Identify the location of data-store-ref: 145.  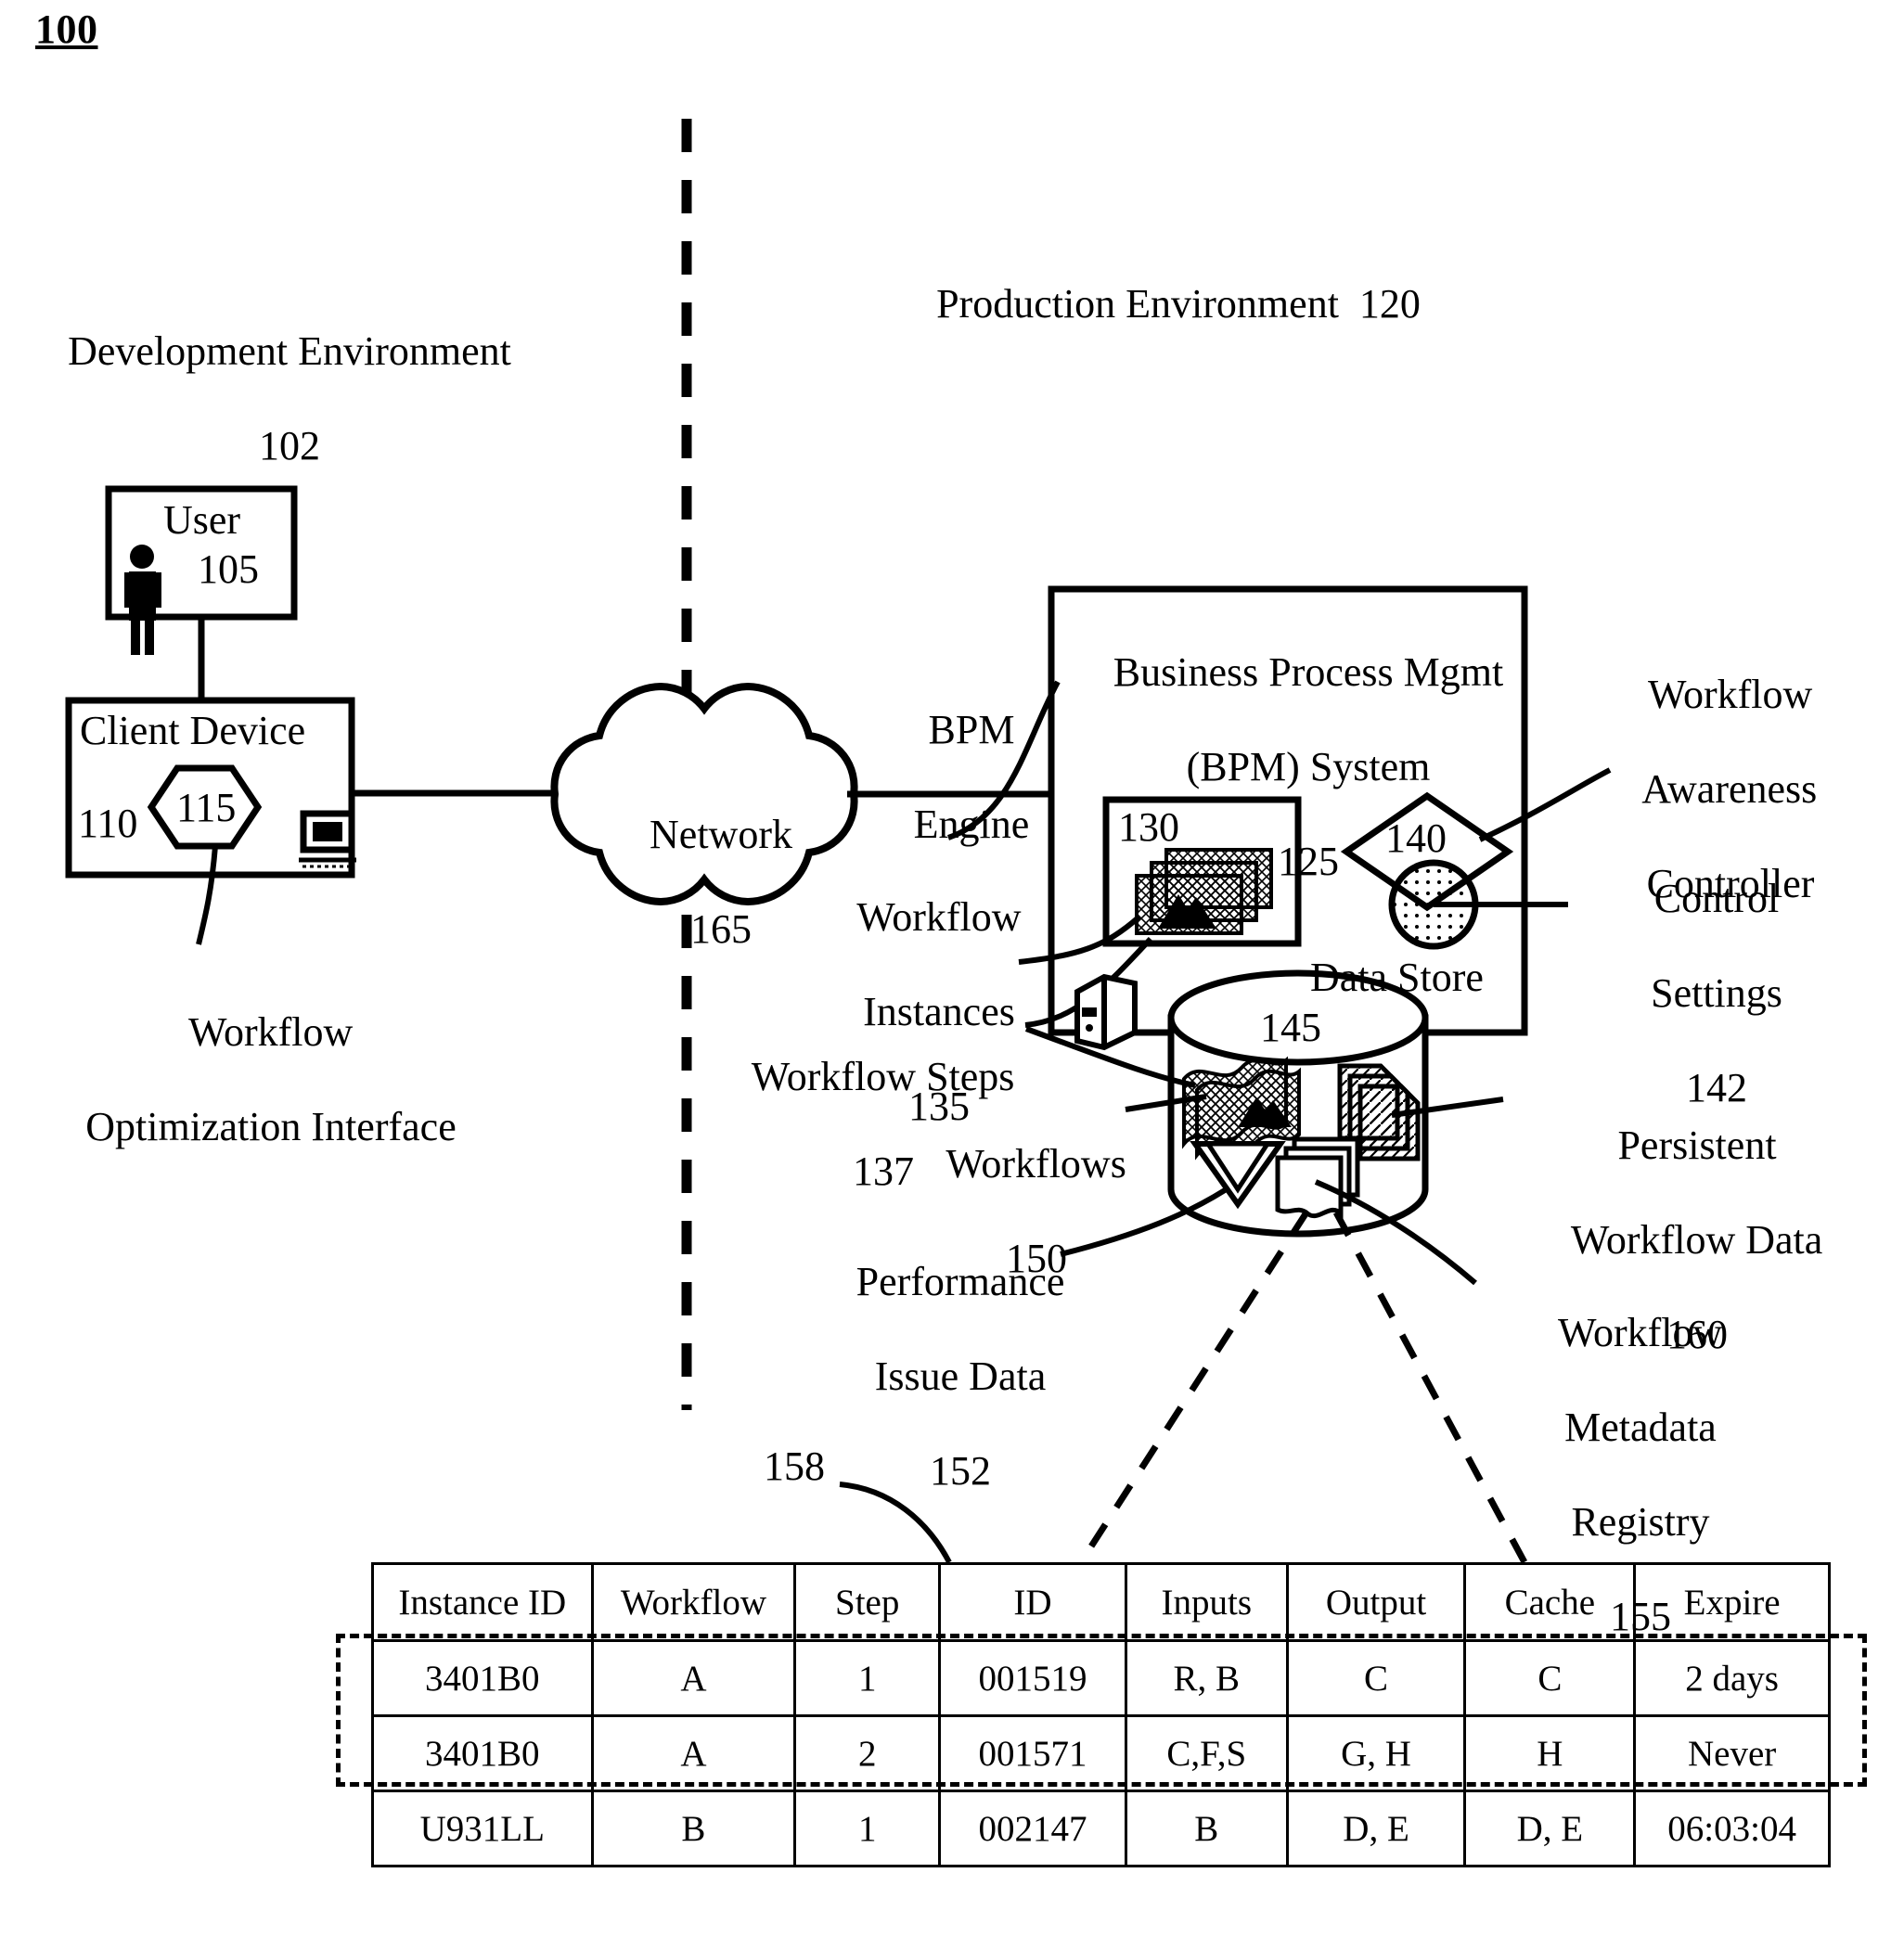
(1290, 1027).